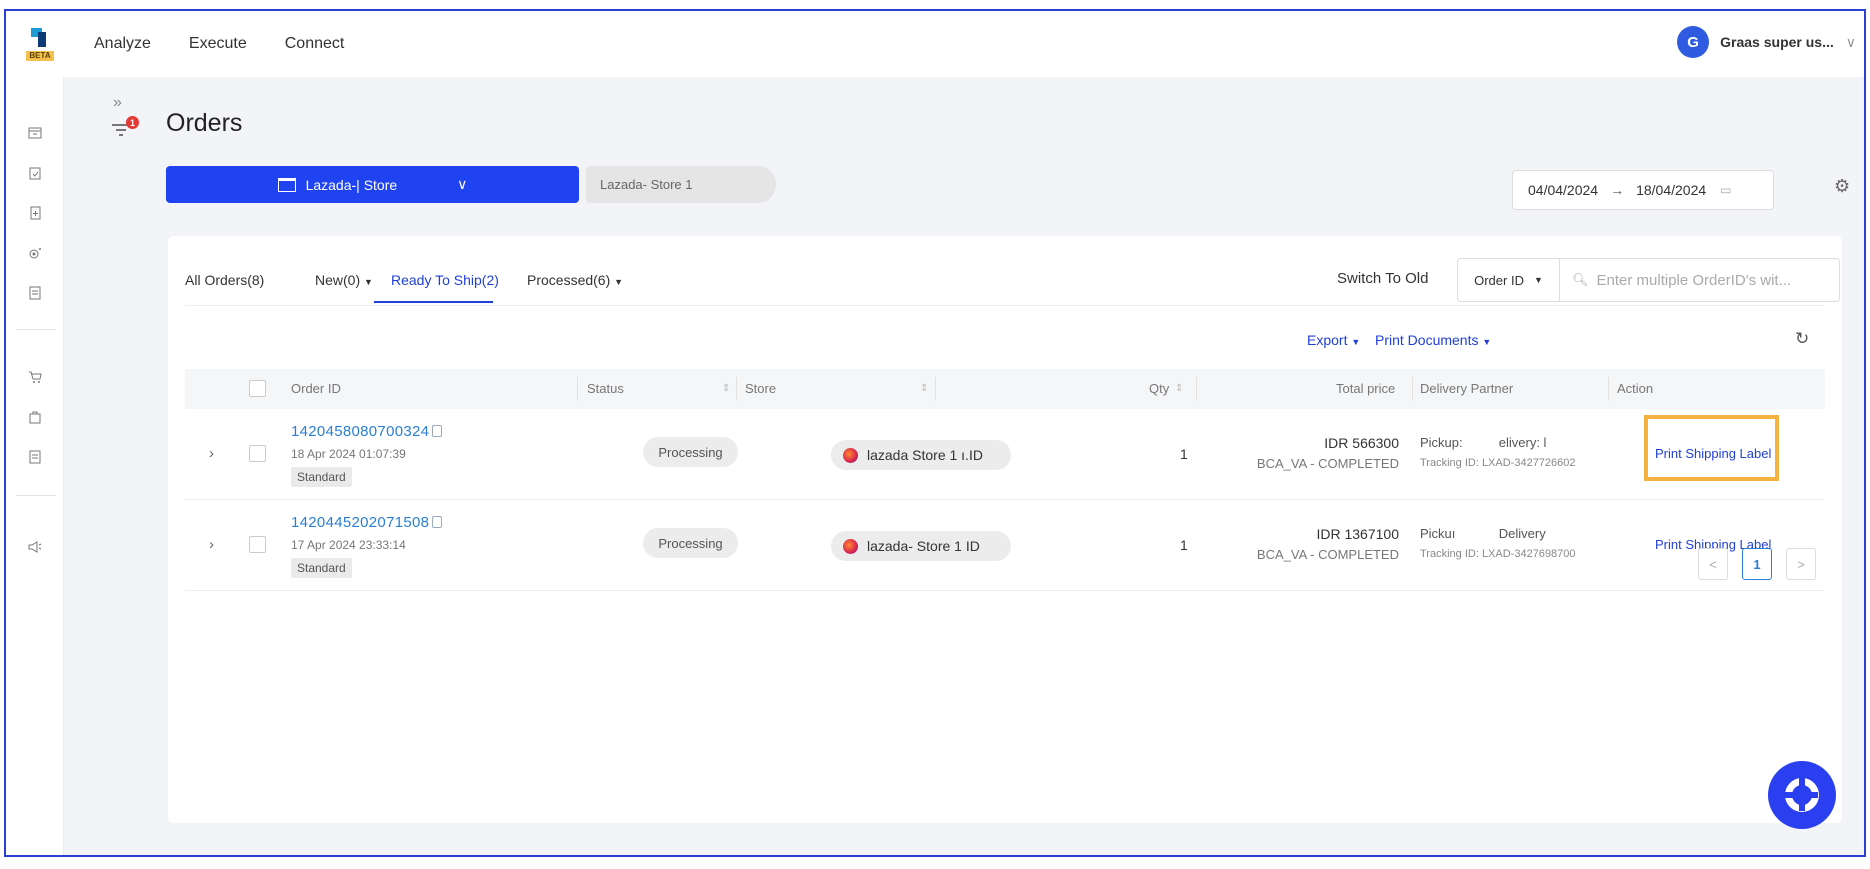 The width and height of the screenshot is (1870, 869). What do you see at coordinates (35, 173) in the screenshot?
I see `clipboard-check-icon` at bounding box center [35, 173].